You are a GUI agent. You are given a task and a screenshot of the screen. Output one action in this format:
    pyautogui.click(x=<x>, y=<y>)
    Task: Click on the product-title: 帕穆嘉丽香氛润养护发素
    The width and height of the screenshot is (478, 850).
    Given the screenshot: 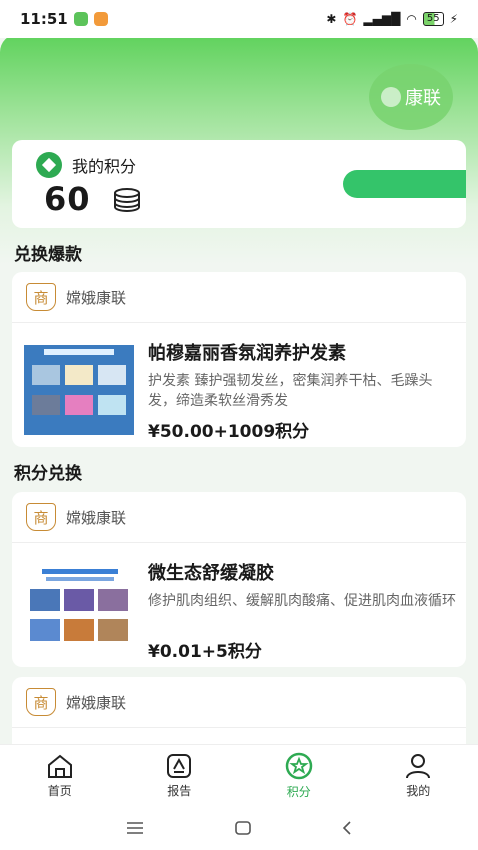 What is the action you would take?
    pyautogui.click(x=247, y=353)
    